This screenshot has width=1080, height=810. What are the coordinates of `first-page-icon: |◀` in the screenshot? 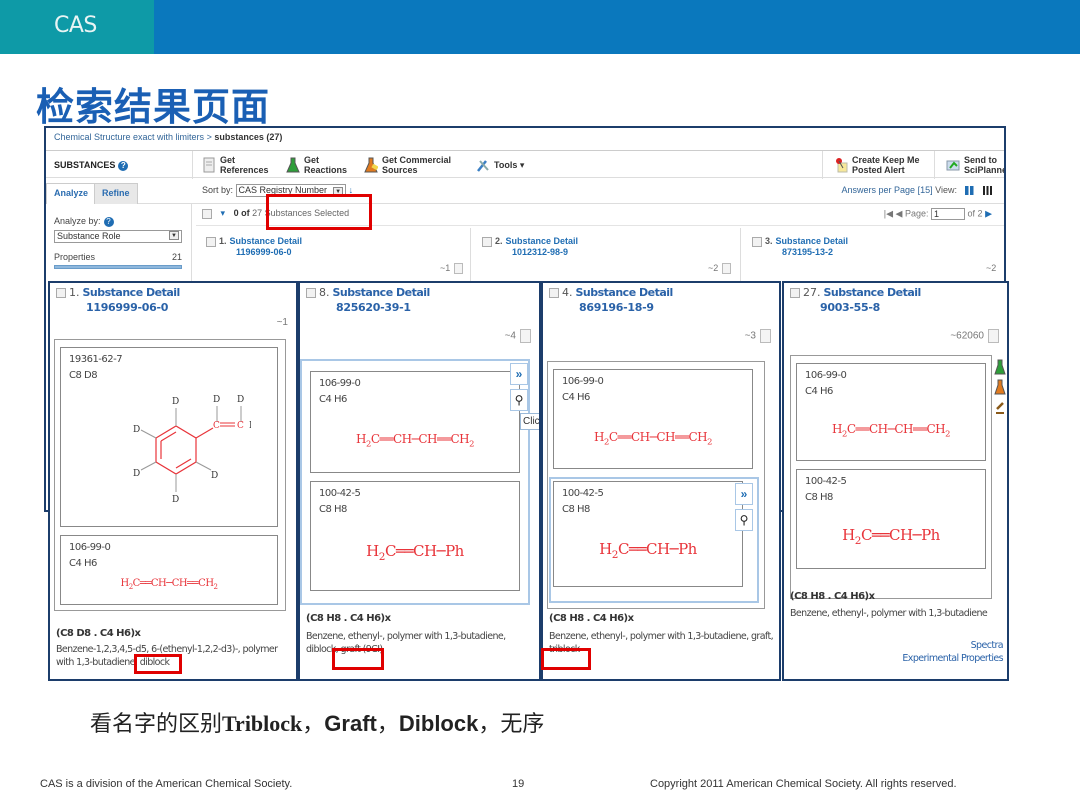 It's located at (888, 213).